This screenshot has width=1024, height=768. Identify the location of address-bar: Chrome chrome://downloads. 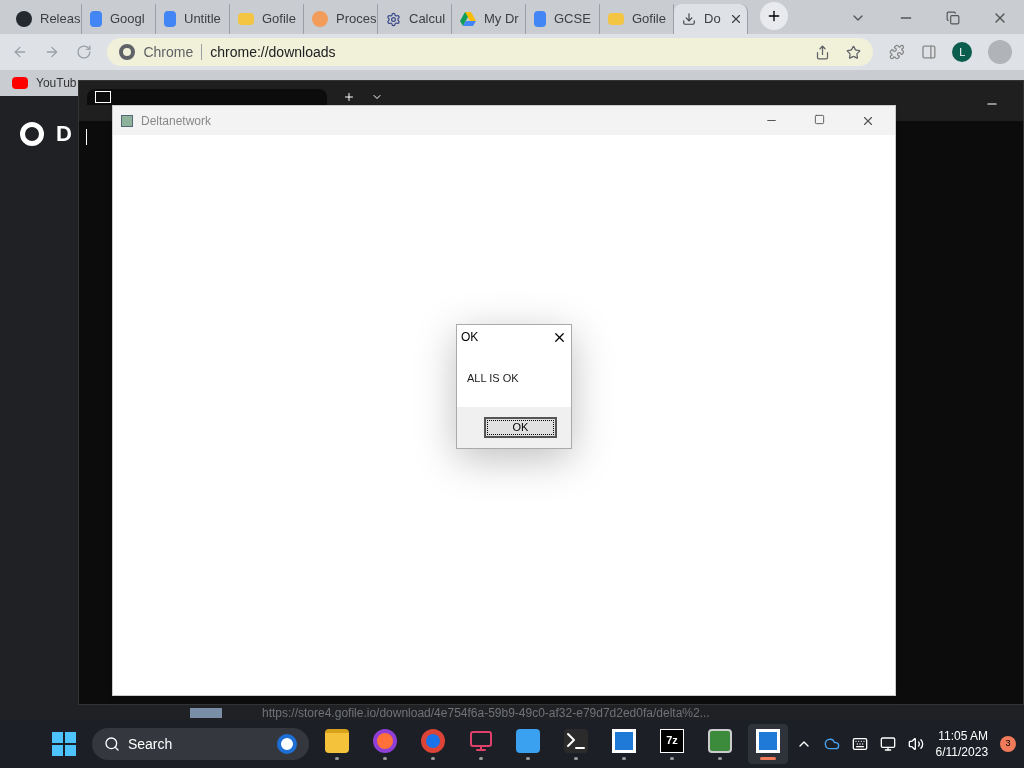
(490, 52).